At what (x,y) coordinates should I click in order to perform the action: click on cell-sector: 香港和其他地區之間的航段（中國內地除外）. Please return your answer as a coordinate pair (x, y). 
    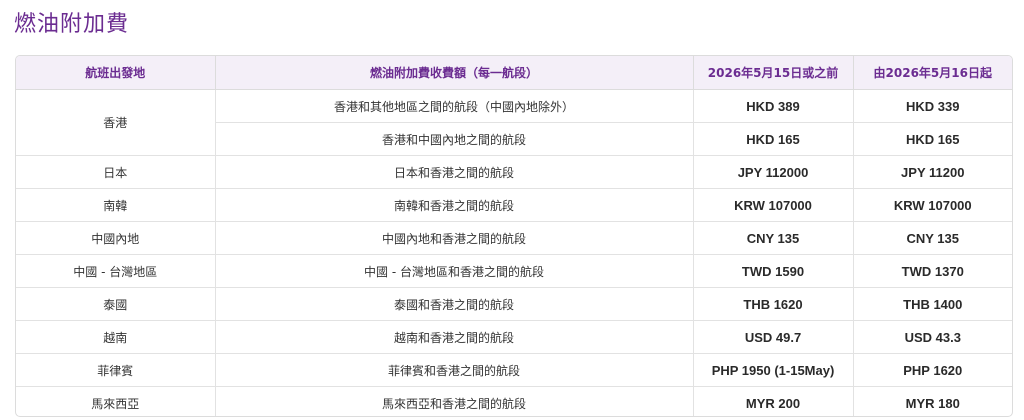
    Looking at the image, I should click on (454, 106).